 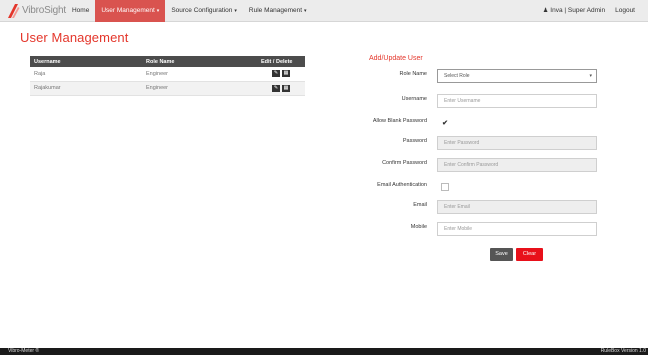 I want to click on password-input: Enter Password, so click(x=517, y=143).